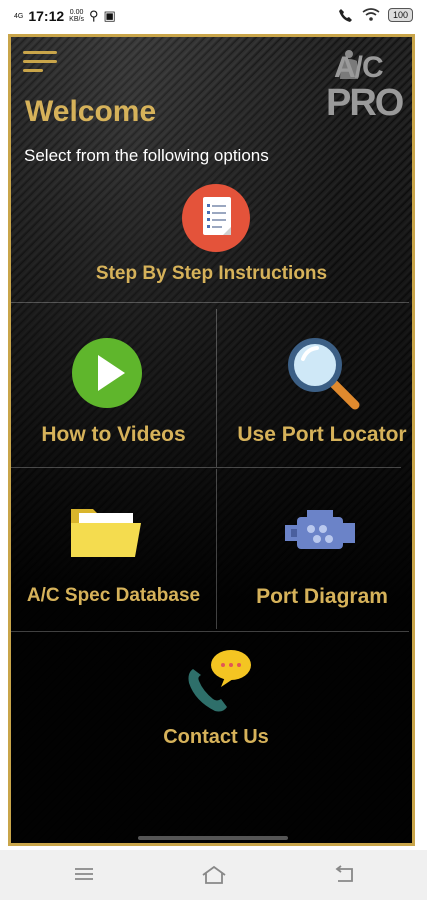 Image resolution: width=427 pixels, height=900 pixels. I want to click on welcome-title: Welcome, so click(91, 111).